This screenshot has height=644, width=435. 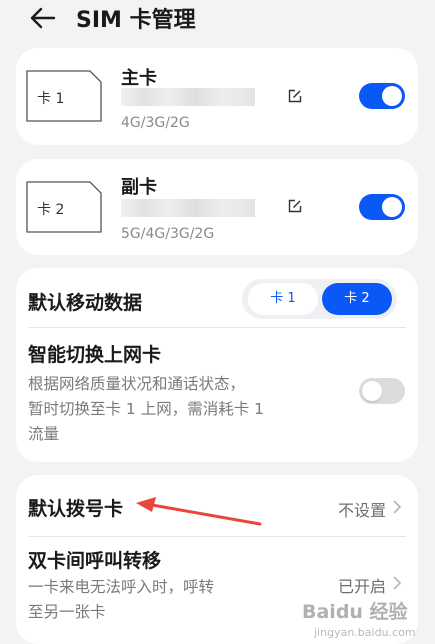 I want to click on smart-switch-toggle, so click(x=382, y=391).